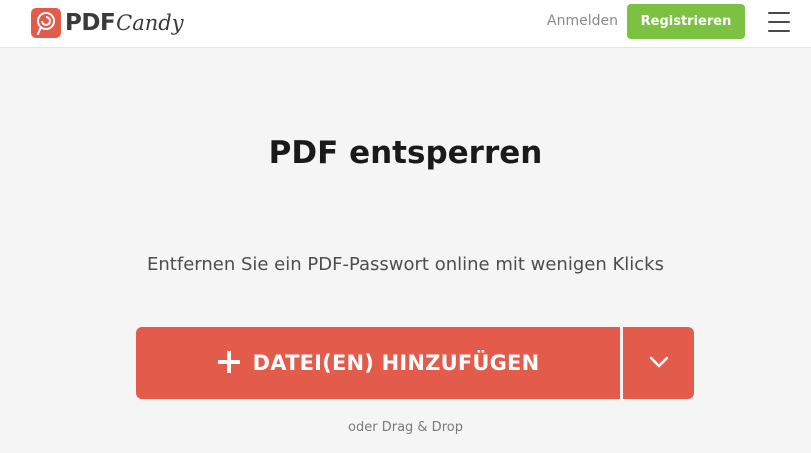 The height and width of the screenshot is (453, 811). What do you see at coordinates (46, 23) in the screenshot?
I see `lollipop-logo-icon` at bounding box center [46, 23].